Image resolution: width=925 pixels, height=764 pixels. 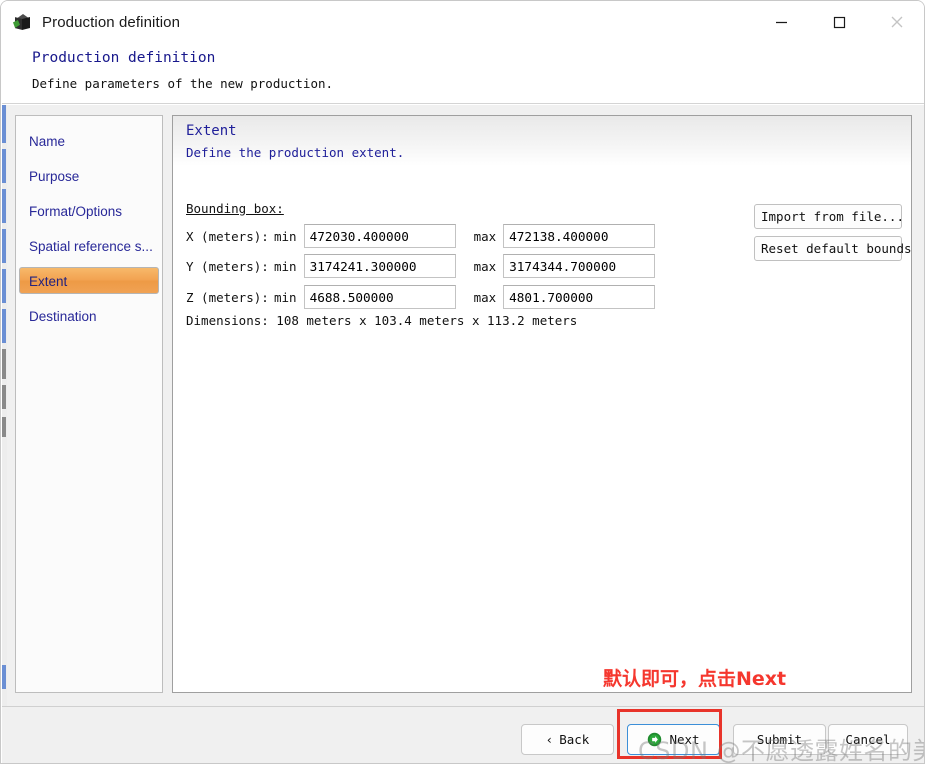 What do you see at coordinates (23, 22) in the screenshot?
I see `cube-icon` at bounding box center [23, 22].